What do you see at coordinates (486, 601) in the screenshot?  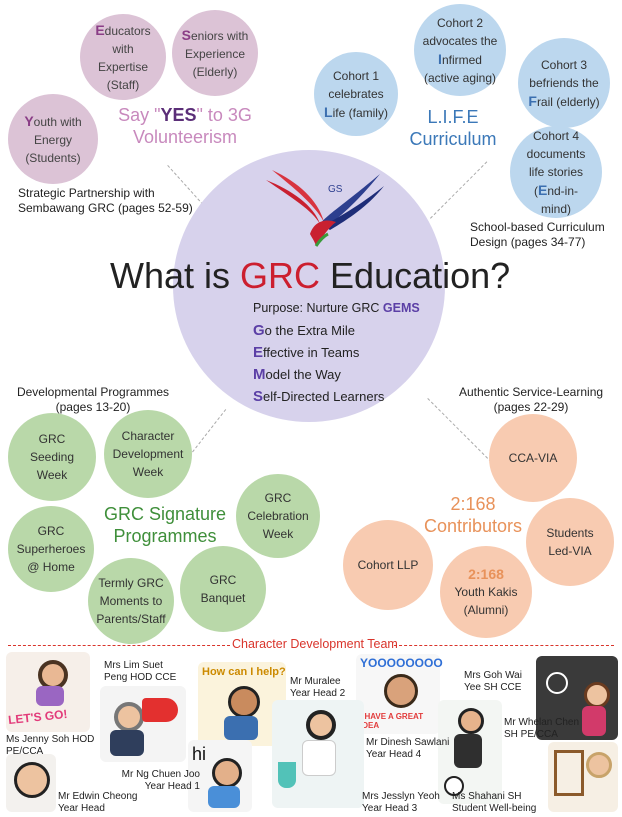 I see `youth-kakis-text: Youth Kakis (Alumni)` at bounding box center [486, 601].